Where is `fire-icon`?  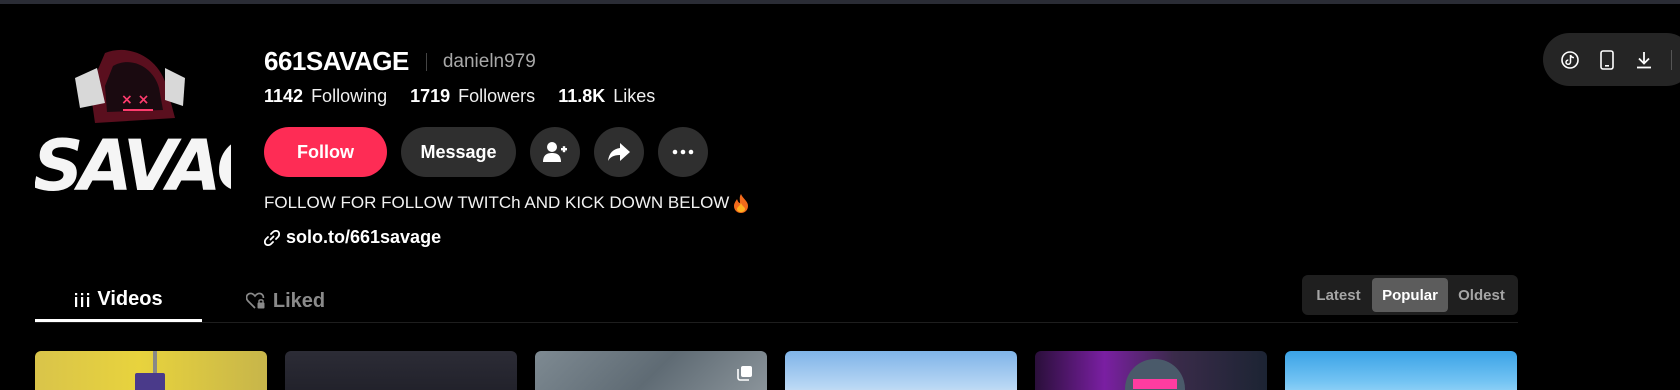
fire-icon is located at coordinates (741, 203).